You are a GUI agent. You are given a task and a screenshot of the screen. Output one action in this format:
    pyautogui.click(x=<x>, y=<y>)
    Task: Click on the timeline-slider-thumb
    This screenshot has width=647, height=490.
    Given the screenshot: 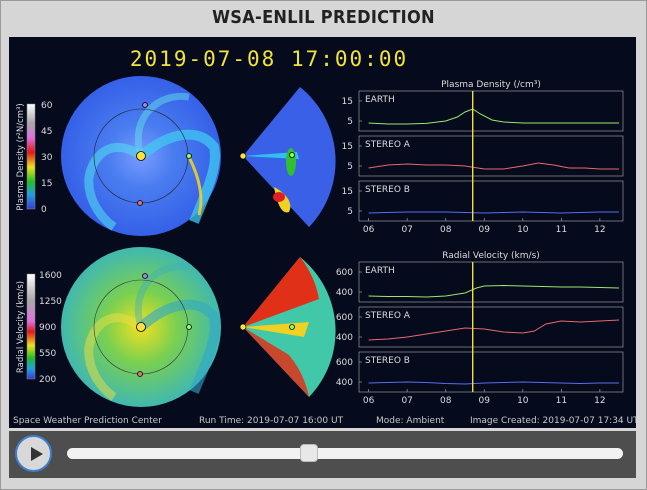 What is the action you would take?
    pyautogui.click(x=308, y=453)
    